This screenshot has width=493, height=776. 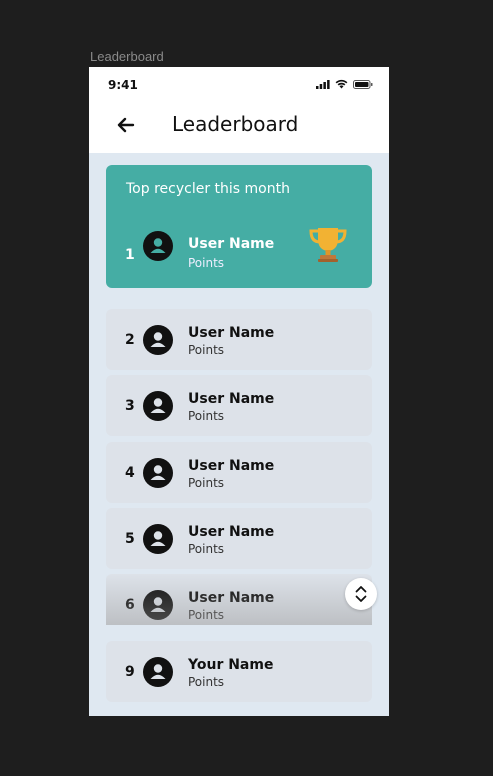 I want to click on page-title: Leaderboard, so click(x=235, y=124).